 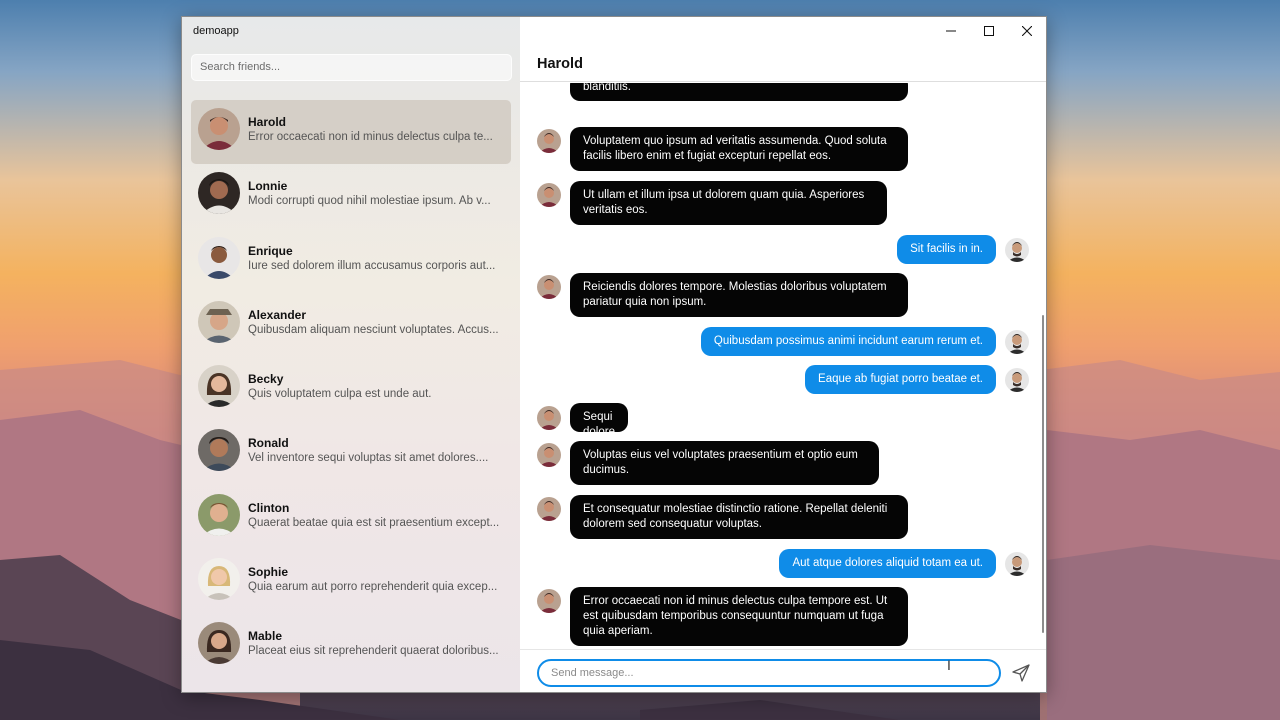 I want to click on friend-name: Clinton, so click(x=269, y=507).